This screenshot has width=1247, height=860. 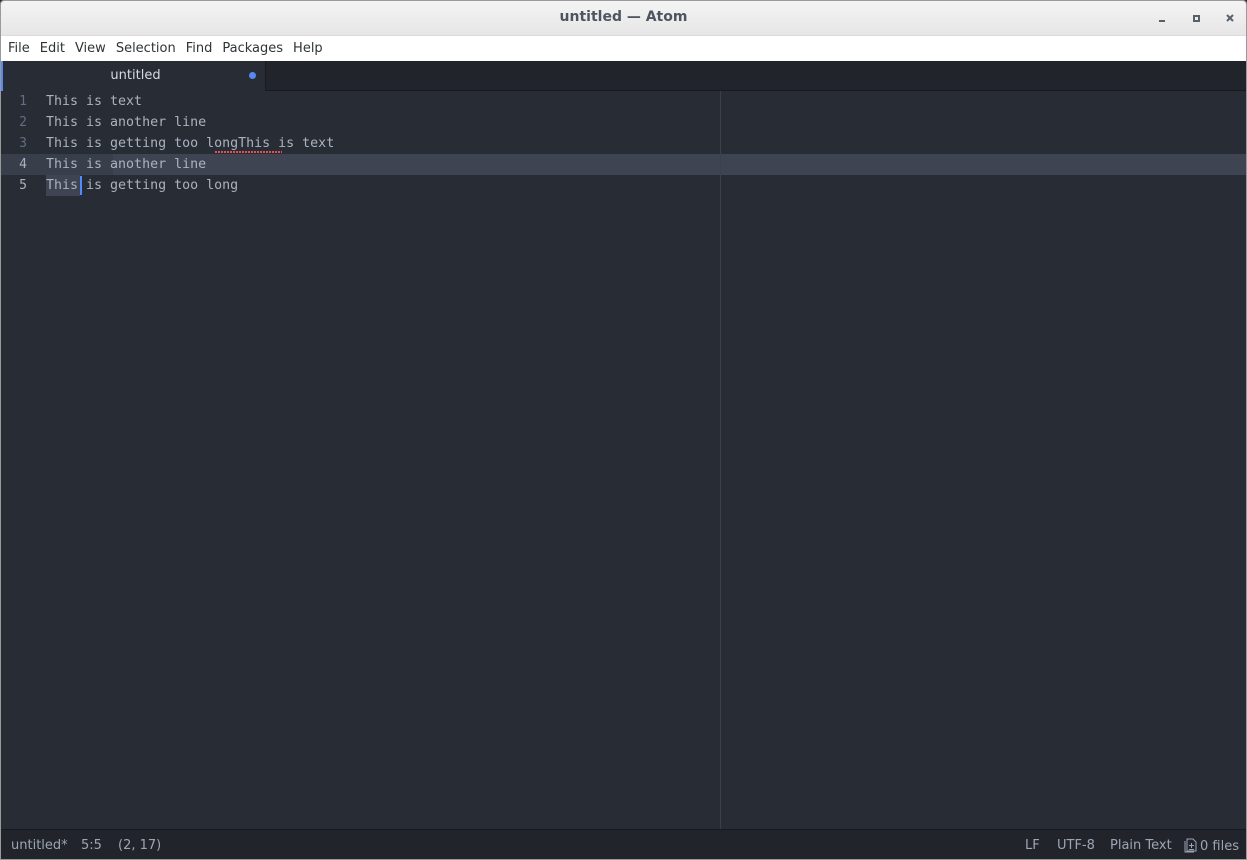 I want to click on selection-region, so click(x=679, y=164).